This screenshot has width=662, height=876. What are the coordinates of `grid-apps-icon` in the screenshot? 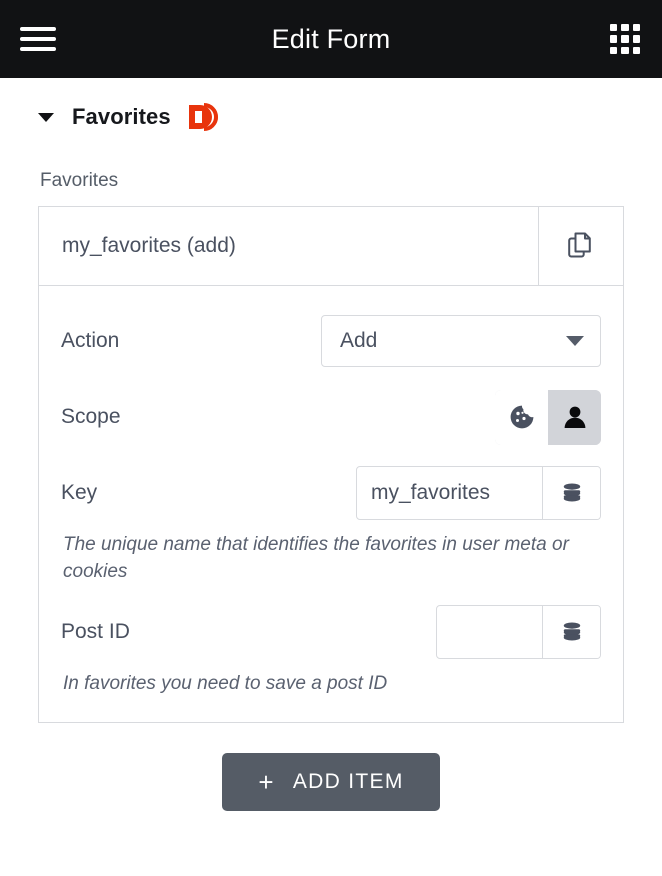 It's located at (625, 39).